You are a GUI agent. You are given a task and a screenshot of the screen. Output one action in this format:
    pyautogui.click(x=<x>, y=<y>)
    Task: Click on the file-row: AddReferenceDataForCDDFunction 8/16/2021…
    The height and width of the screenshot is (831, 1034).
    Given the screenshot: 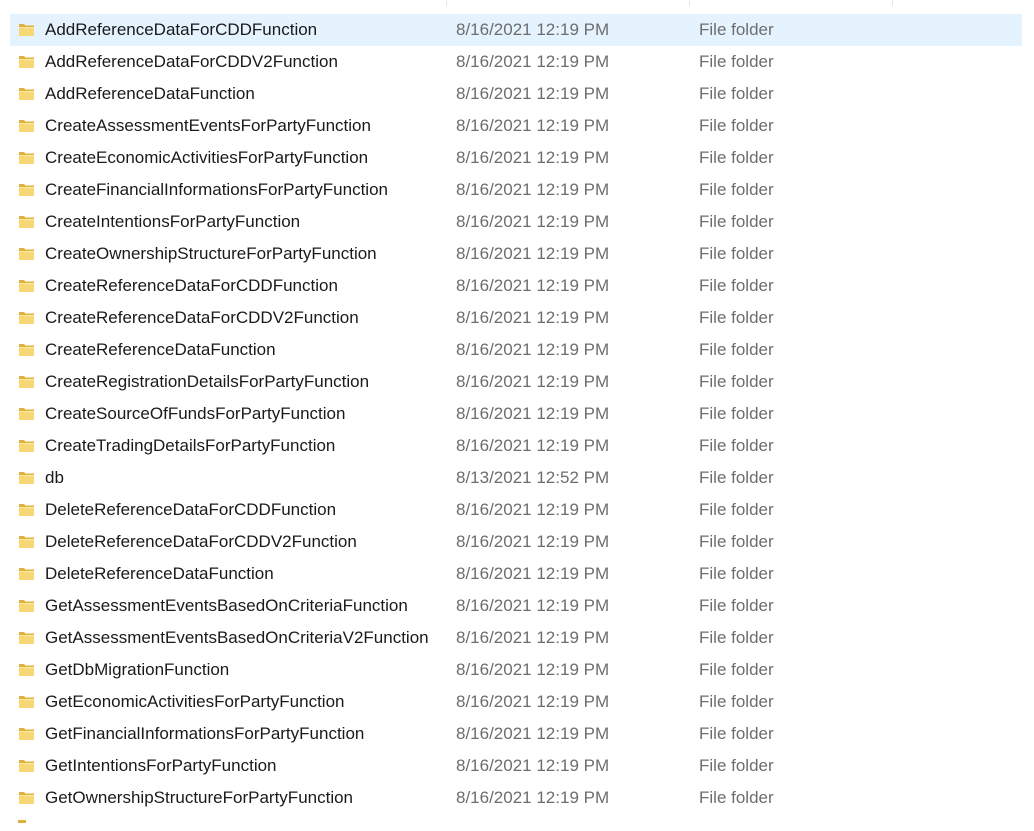 What is the action you would take?
    pyautogui.click(x=516, y=30)
    